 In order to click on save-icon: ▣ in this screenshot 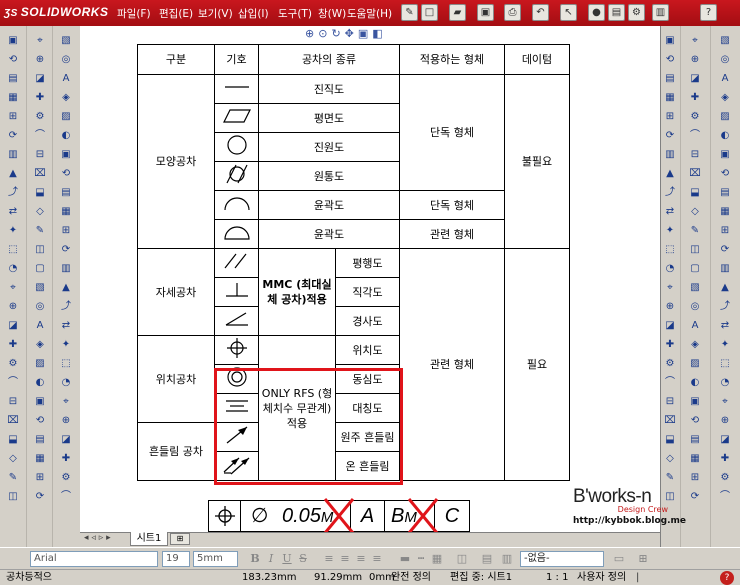, I will do `click(485, 12)`.